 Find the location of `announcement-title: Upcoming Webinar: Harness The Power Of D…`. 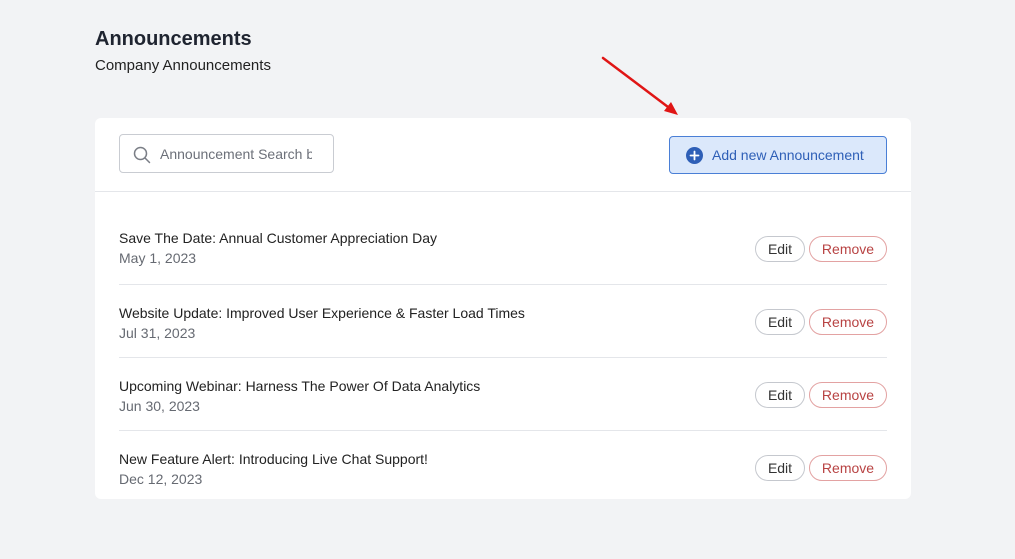

announcement-title: Upcoming Webinar: Harness The Power Of D… is located at coordinates (300, 386).